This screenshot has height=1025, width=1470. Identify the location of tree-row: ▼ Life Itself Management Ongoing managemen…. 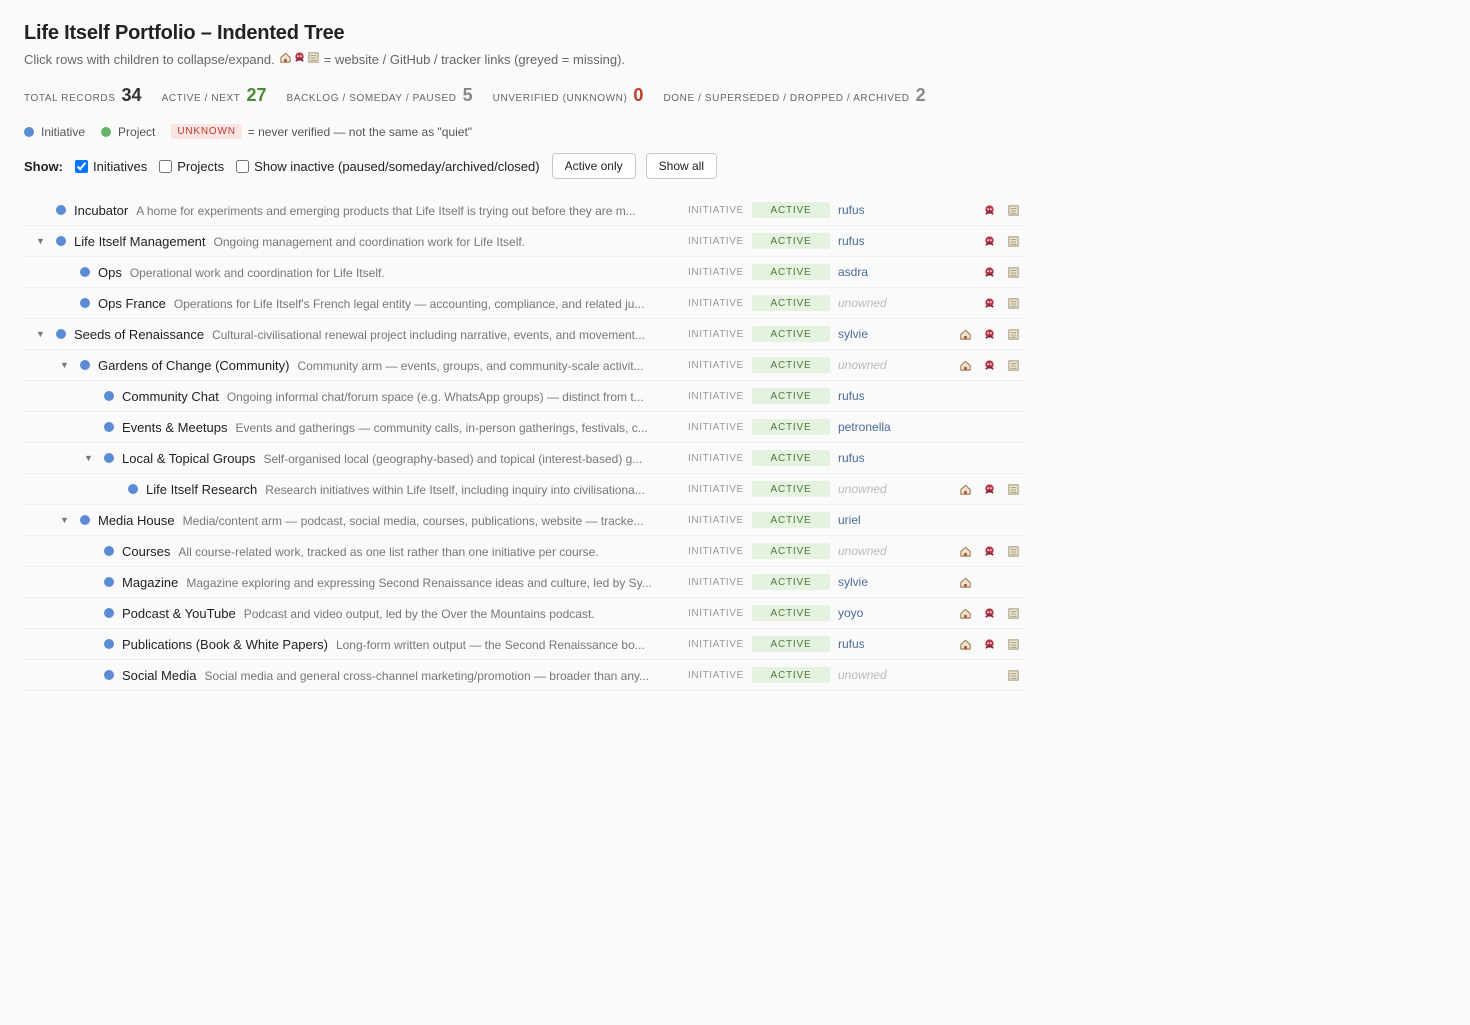
(524, 241).